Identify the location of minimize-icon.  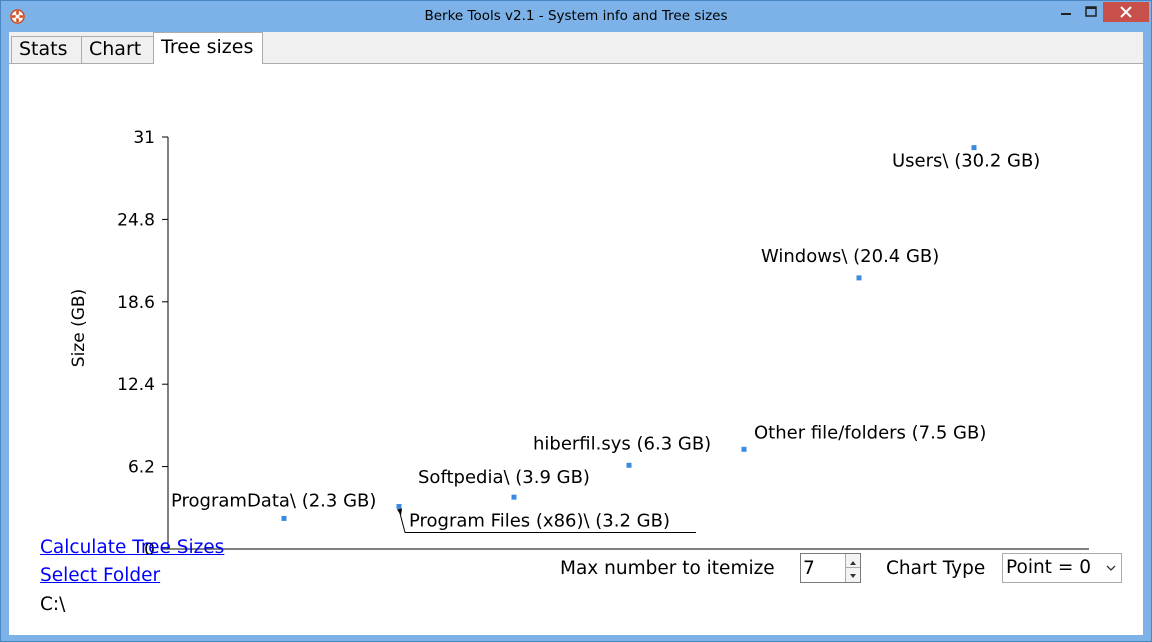
(1066, 14).